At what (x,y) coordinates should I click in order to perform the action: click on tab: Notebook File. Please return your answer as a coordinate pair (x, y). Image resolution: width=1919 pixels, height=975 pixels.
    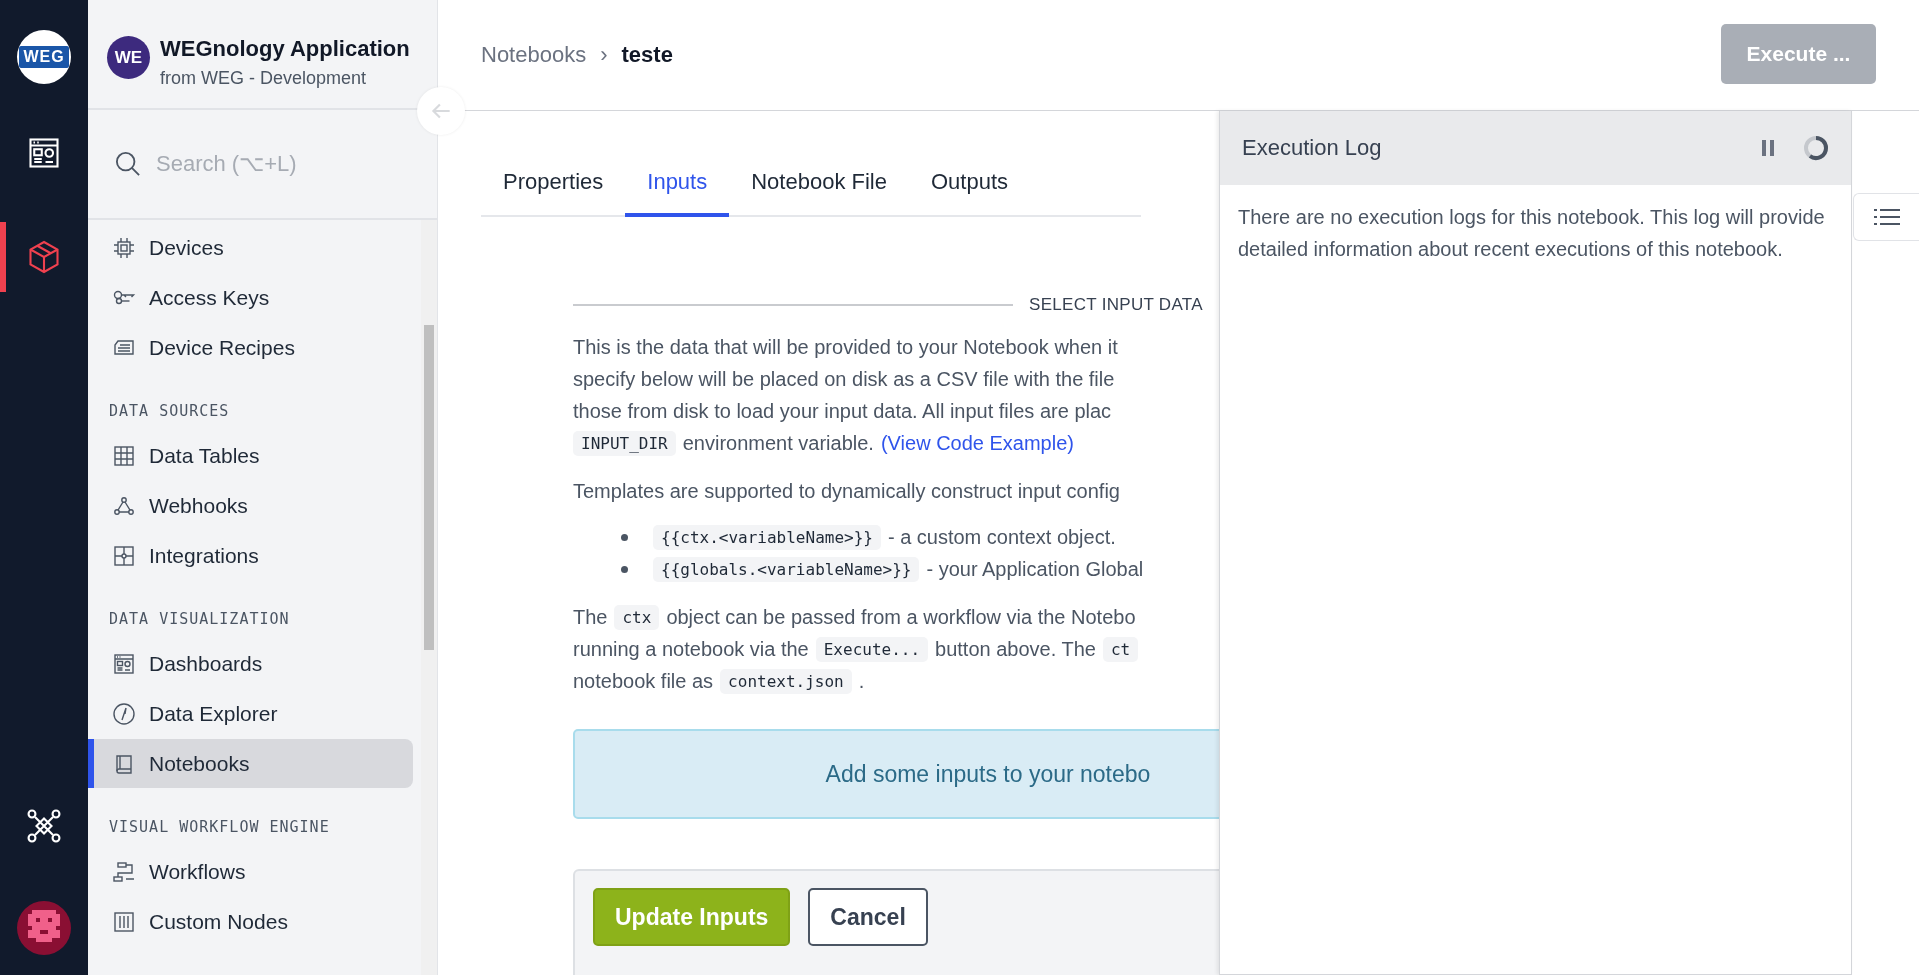
    Looking at the image, I should click on (819, 182).